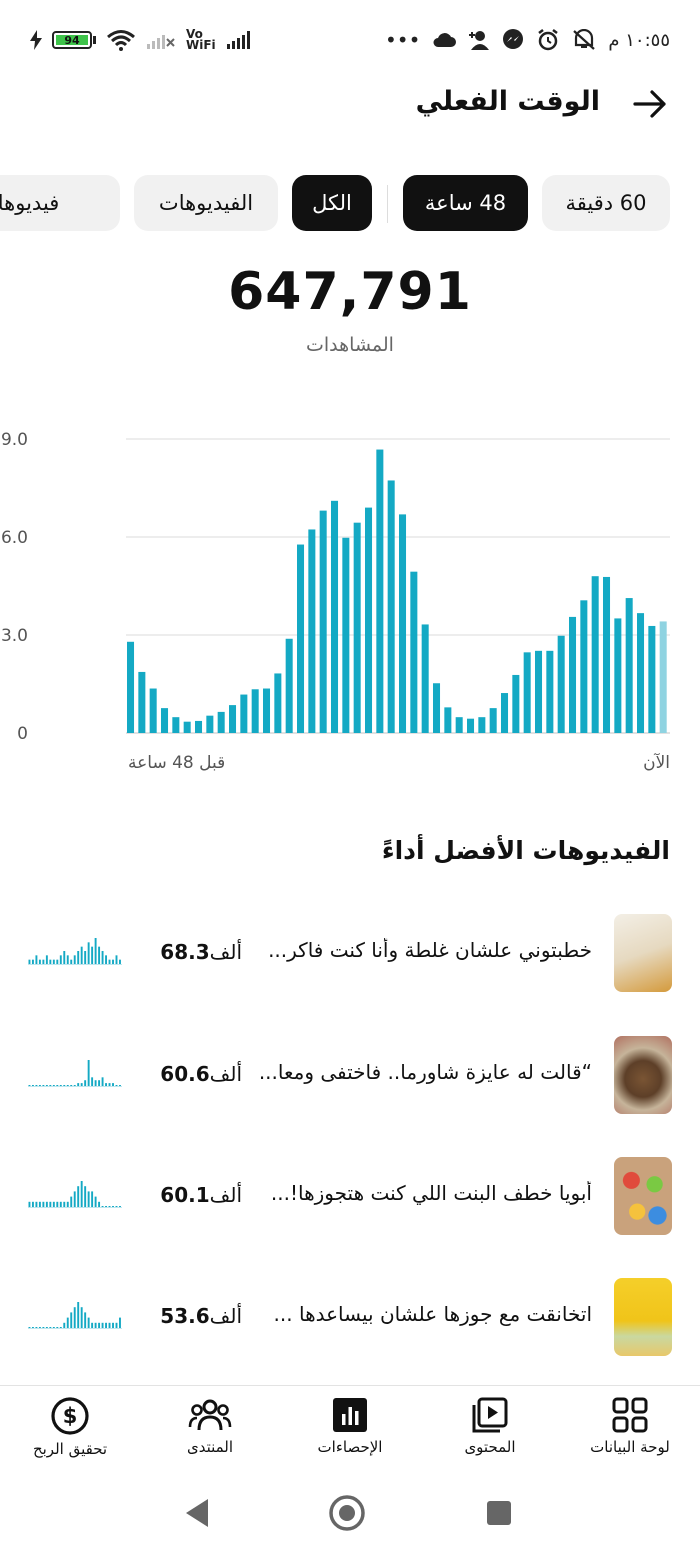  Describe the element at coordinates (387, 204) in the screenshot. I see `chip-divider` at that location.